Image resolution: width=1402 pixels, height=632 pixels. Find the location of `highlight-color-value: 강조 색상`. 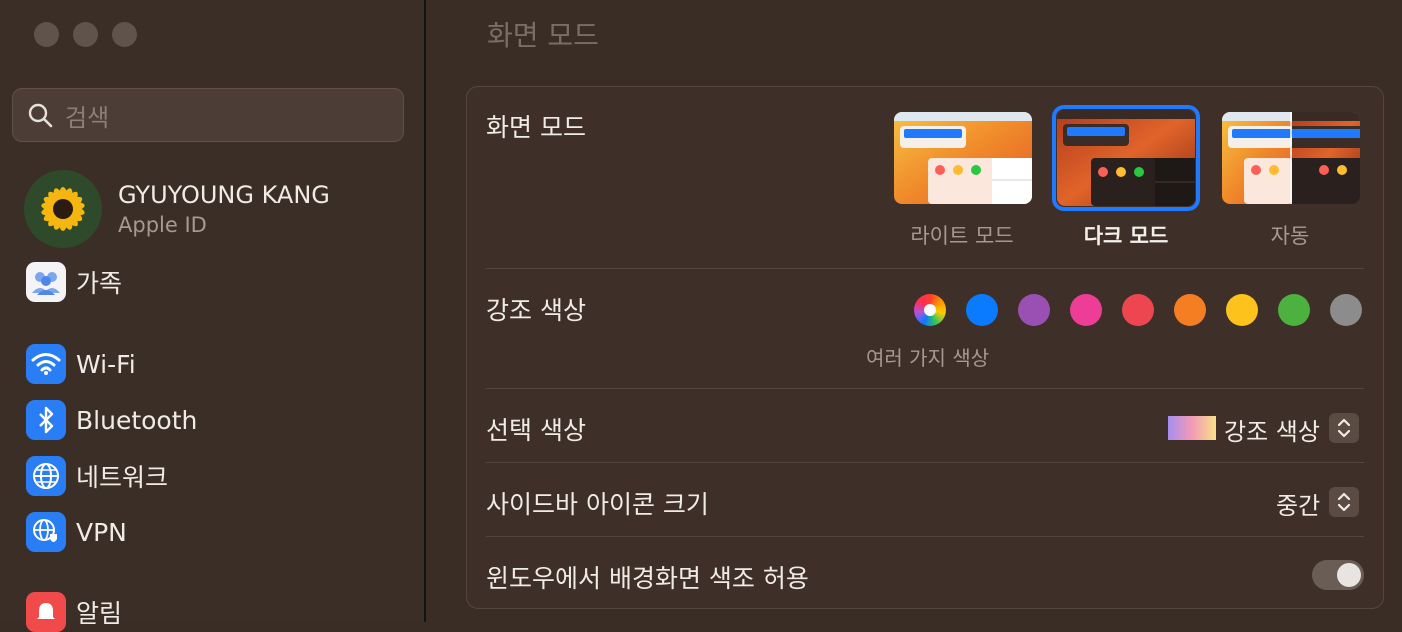

highlight-color-value: 강조 색상 is located at coordinates (1272, 429).